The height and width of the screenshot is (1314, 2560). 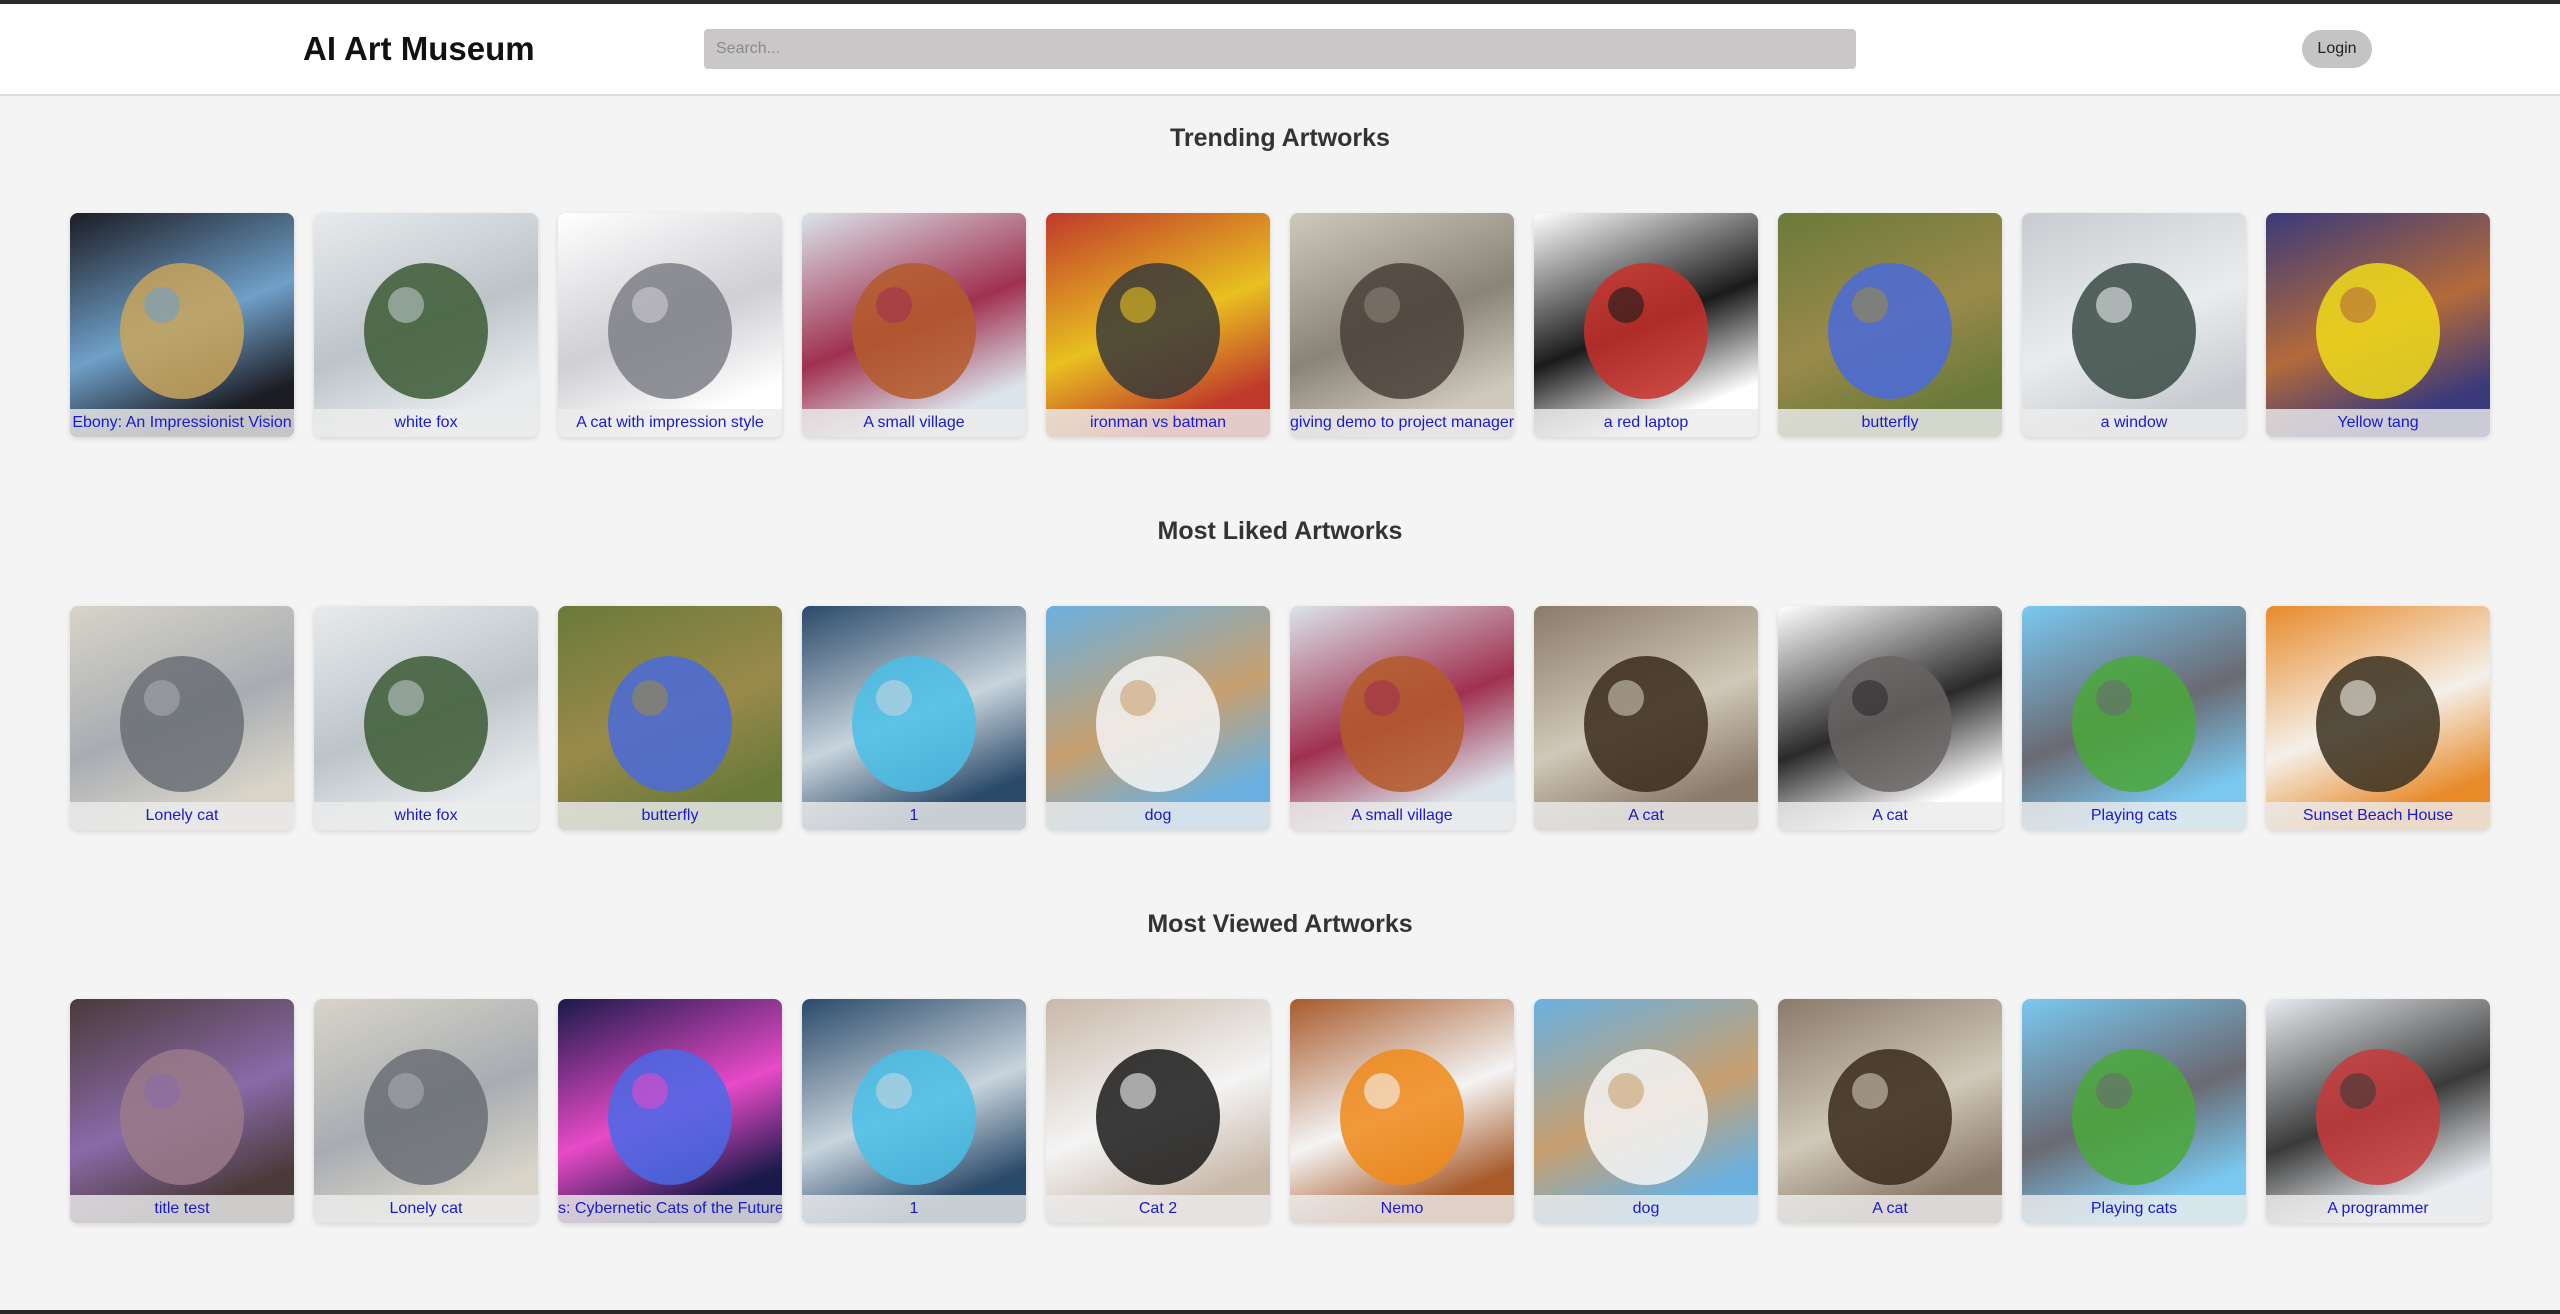 I want to click on search-input, so click(x=1280, y=49).